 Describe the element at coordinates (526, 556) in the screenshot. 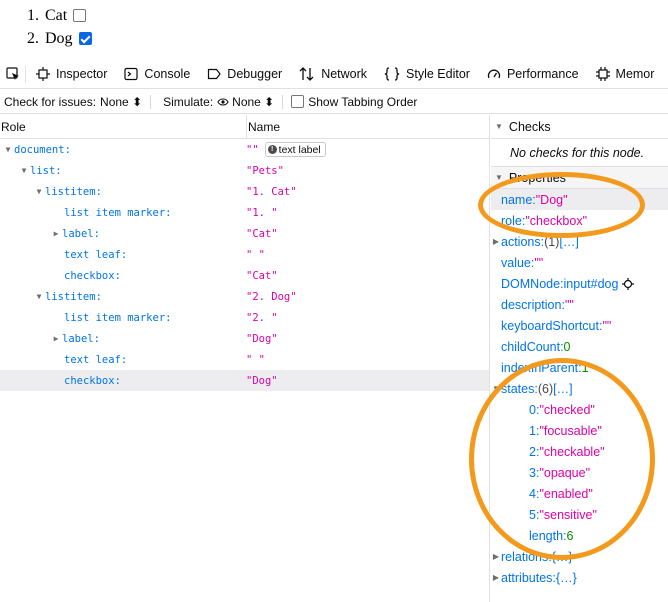

I see `prop-key: relations:` at that location.